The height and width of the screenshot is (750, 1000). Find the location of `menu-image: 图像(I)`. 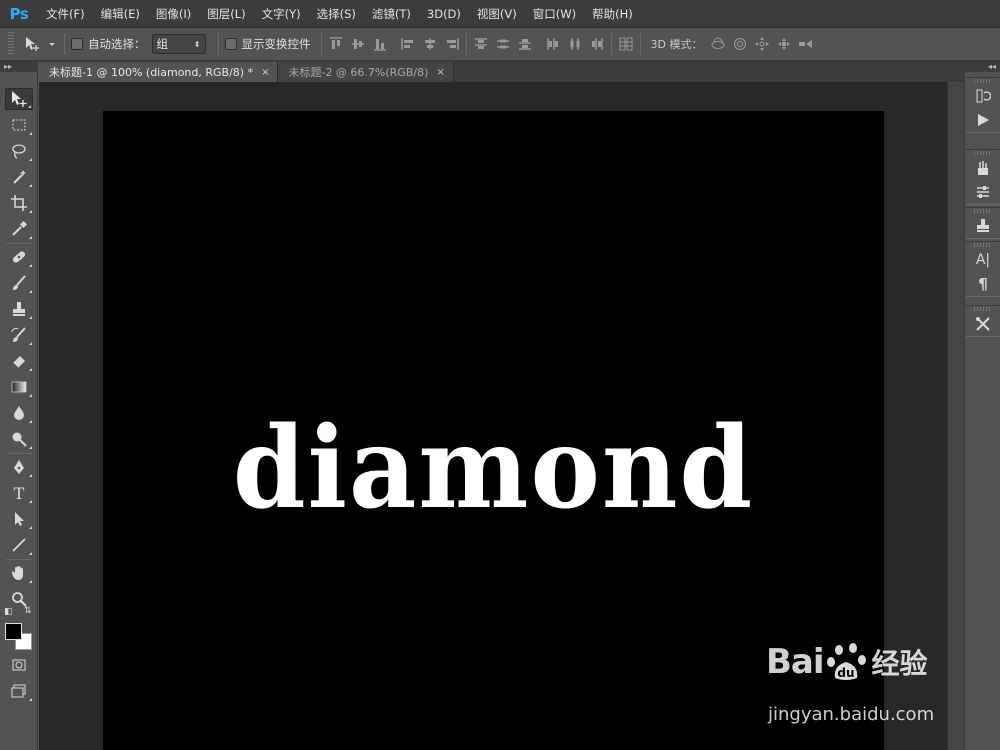

menu-image: 图像(I) is located at coordinates (173, 14).